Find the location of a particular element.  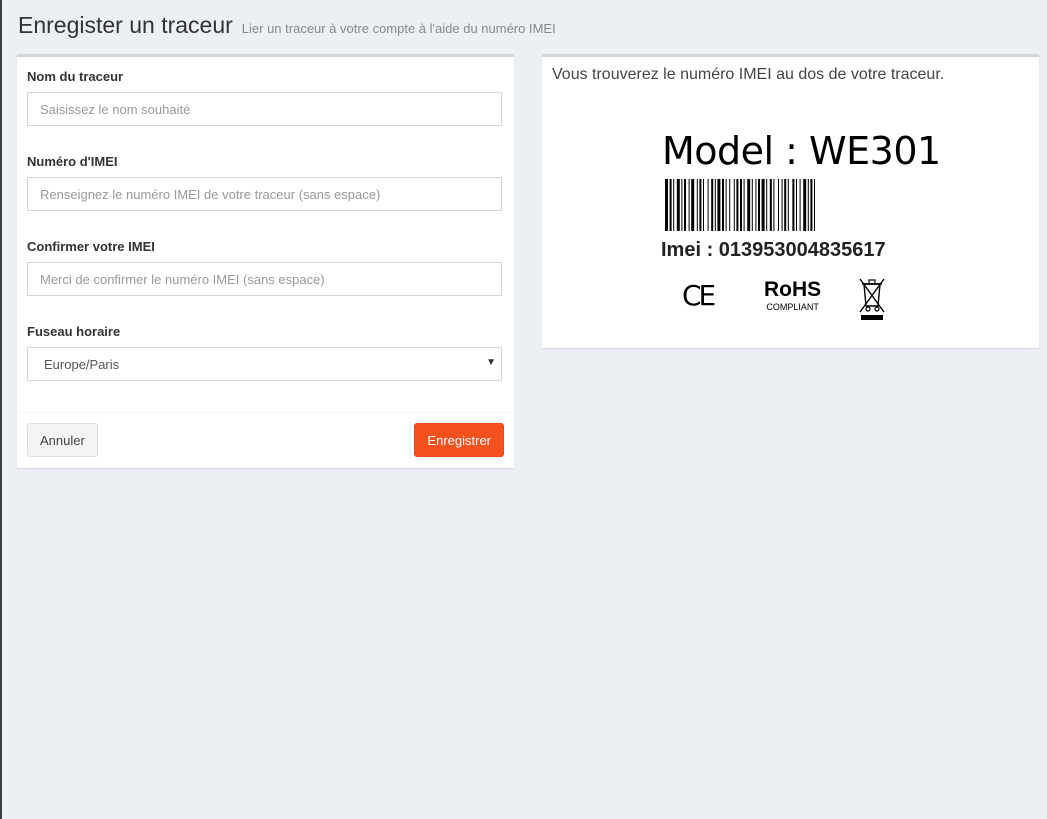

confirm-imei-group: Confirmer votre IMEI is located at coordinates (265, 267).